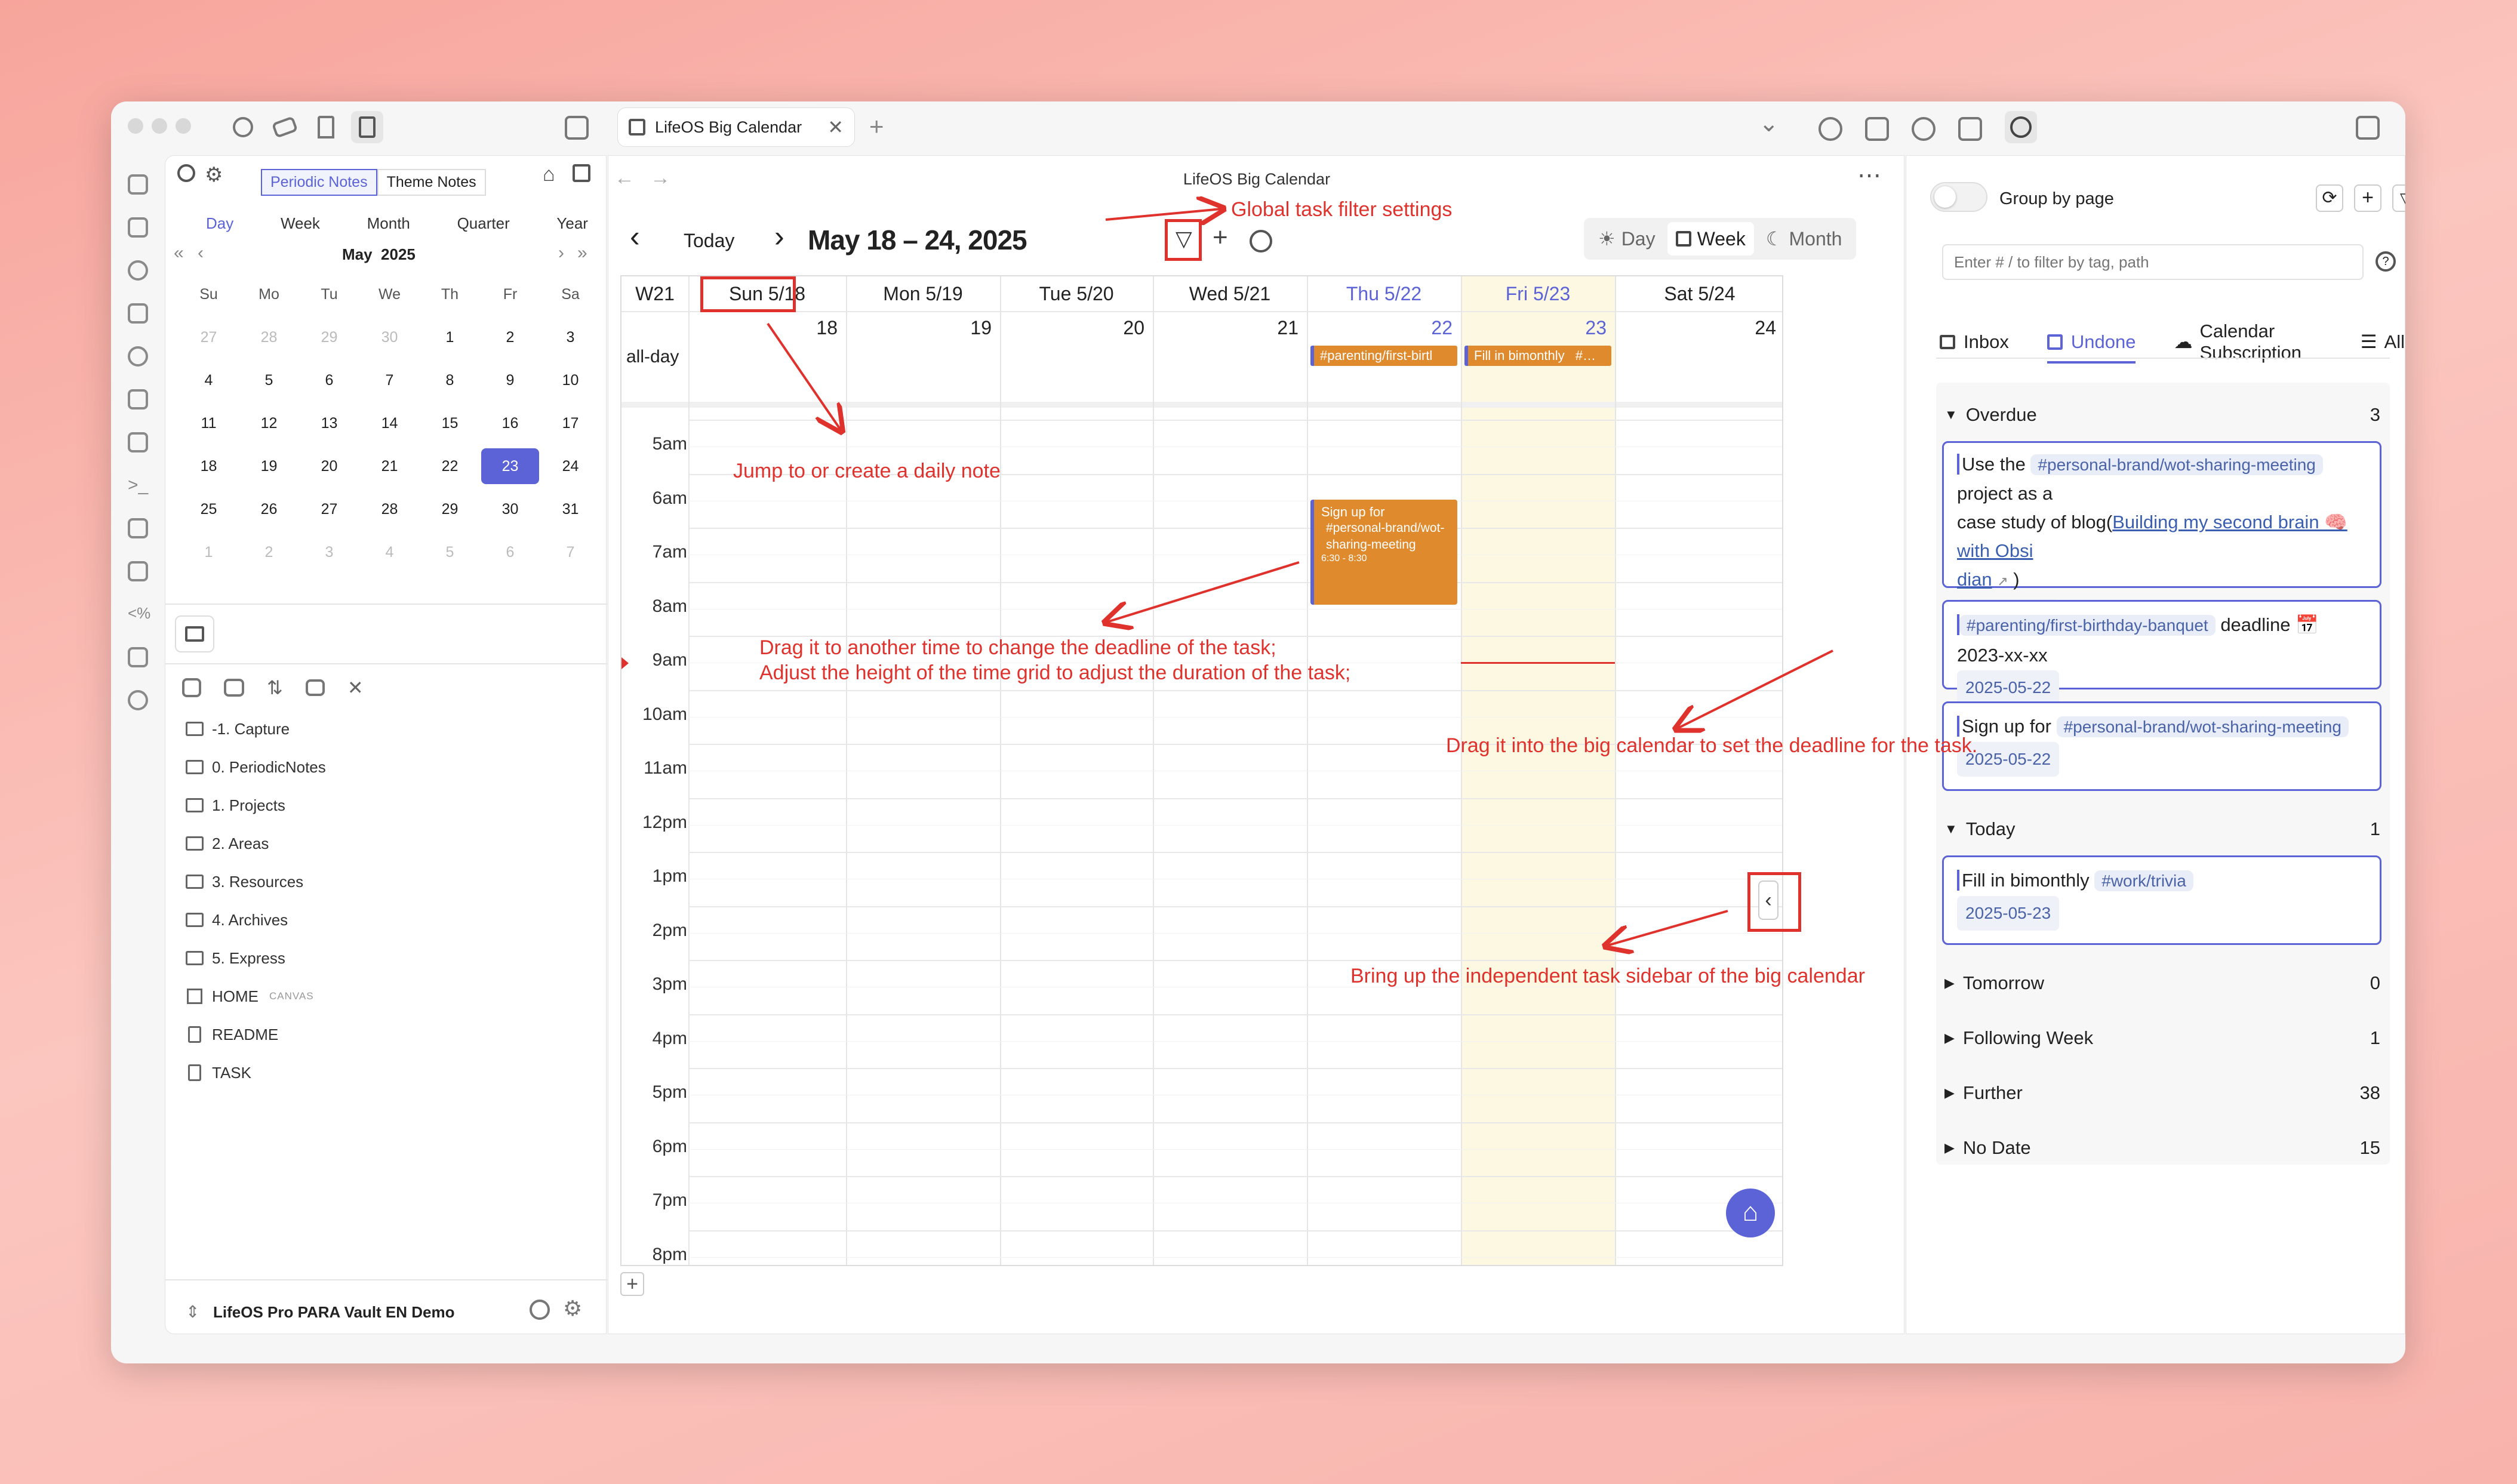  I want to click on annotation-filter: Global task filter settings, so click(1341, 210).